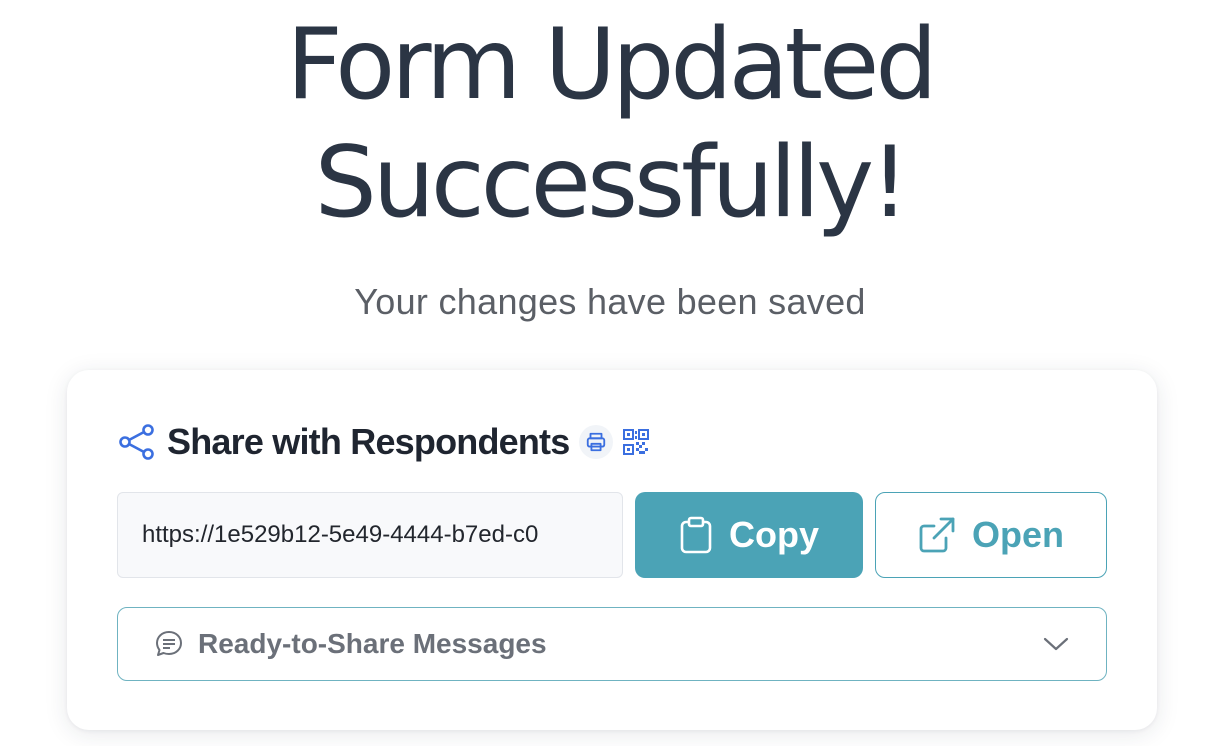 The image size is (1220, 746). I want to click on chevron-down-icon, so click(1056, 644).